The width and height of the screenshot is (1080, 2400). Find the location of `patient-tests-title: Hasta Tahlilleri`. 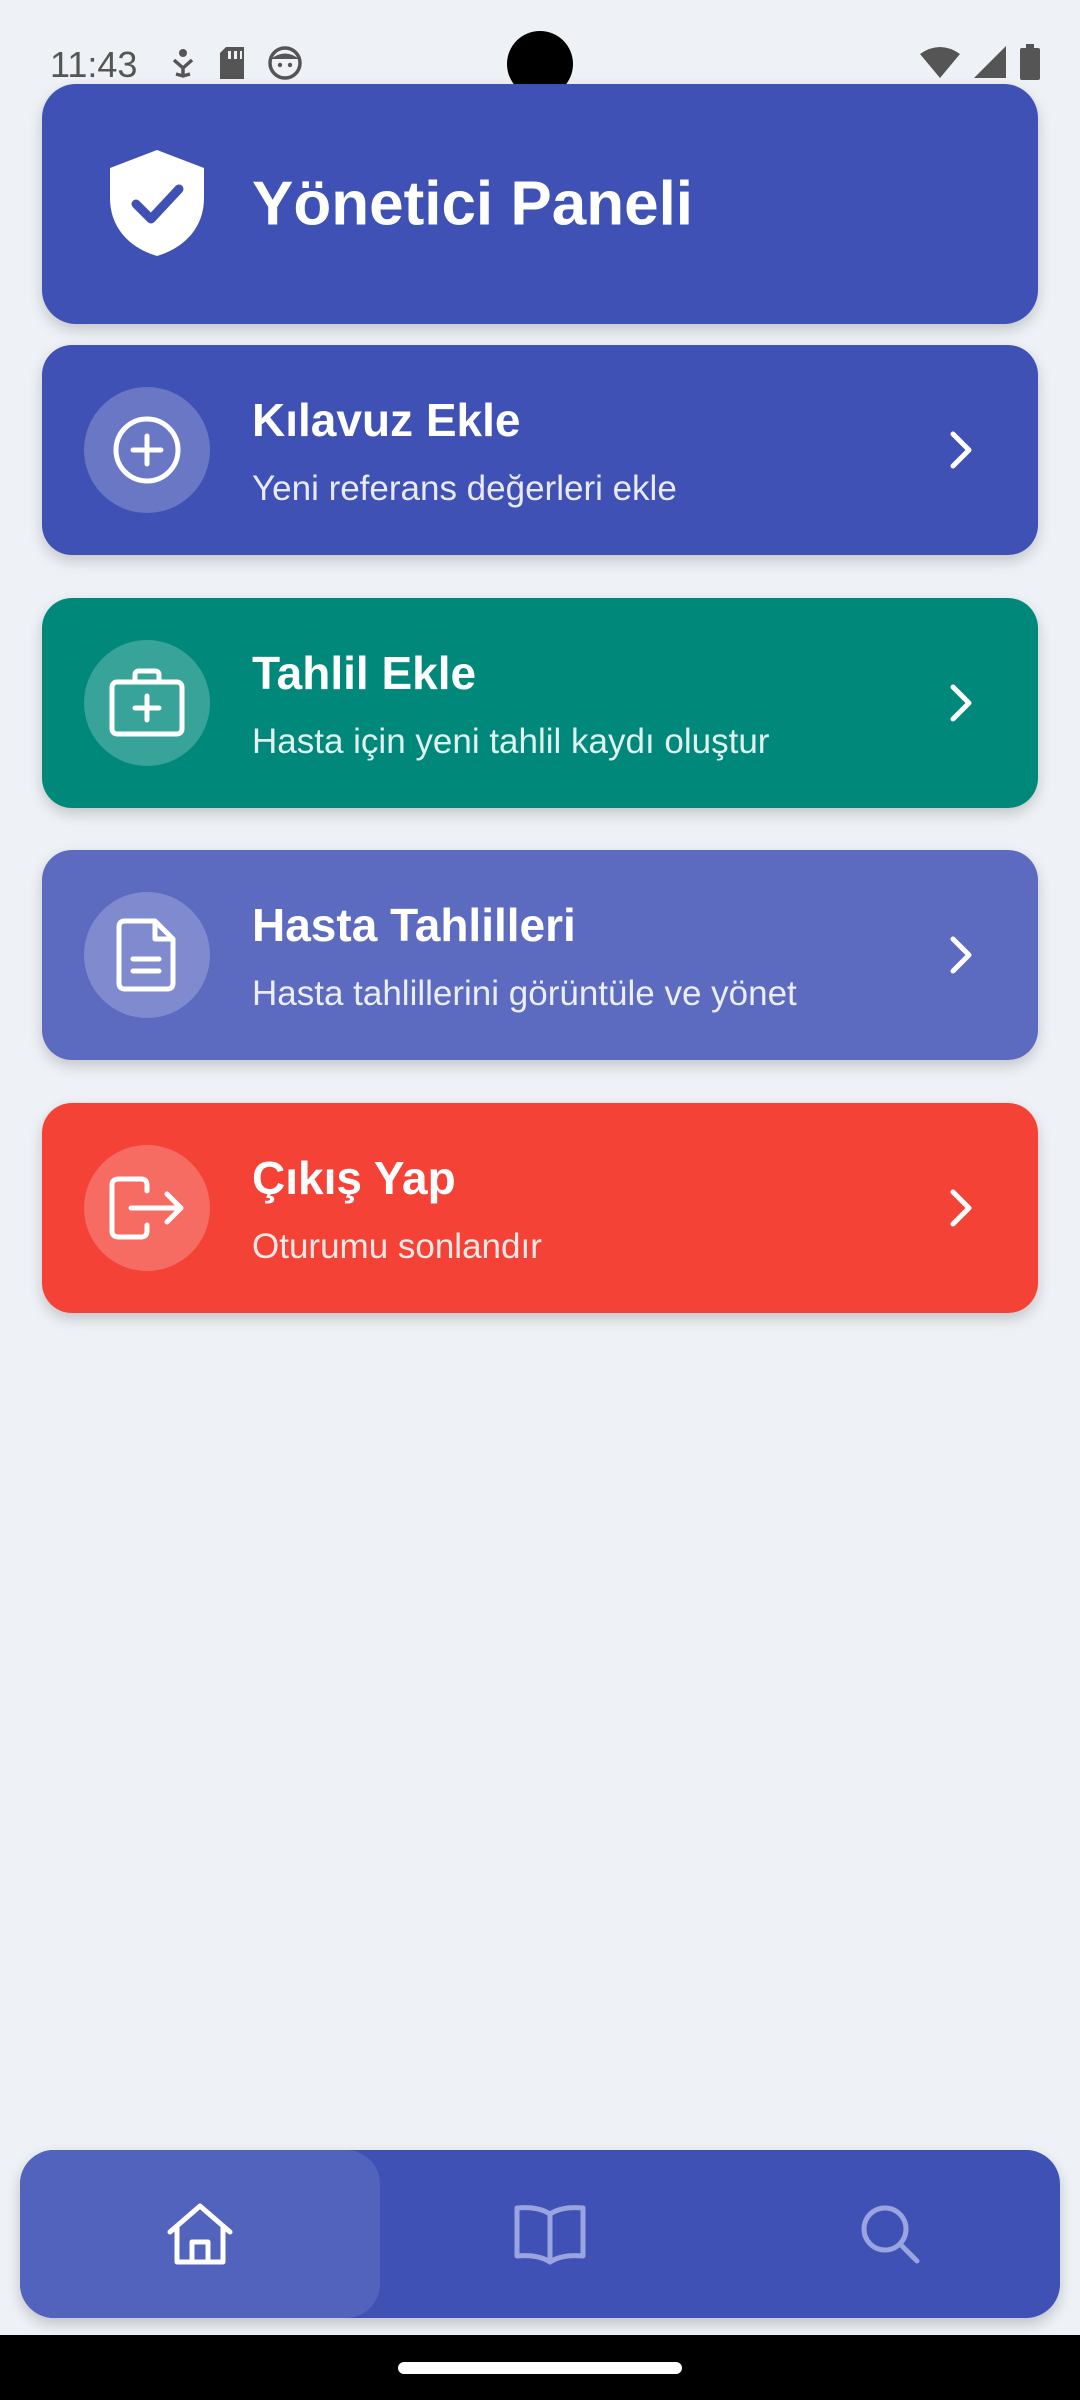

patient-tests-title: Hasta Tahlilleri is located at coordinates (414, 925).